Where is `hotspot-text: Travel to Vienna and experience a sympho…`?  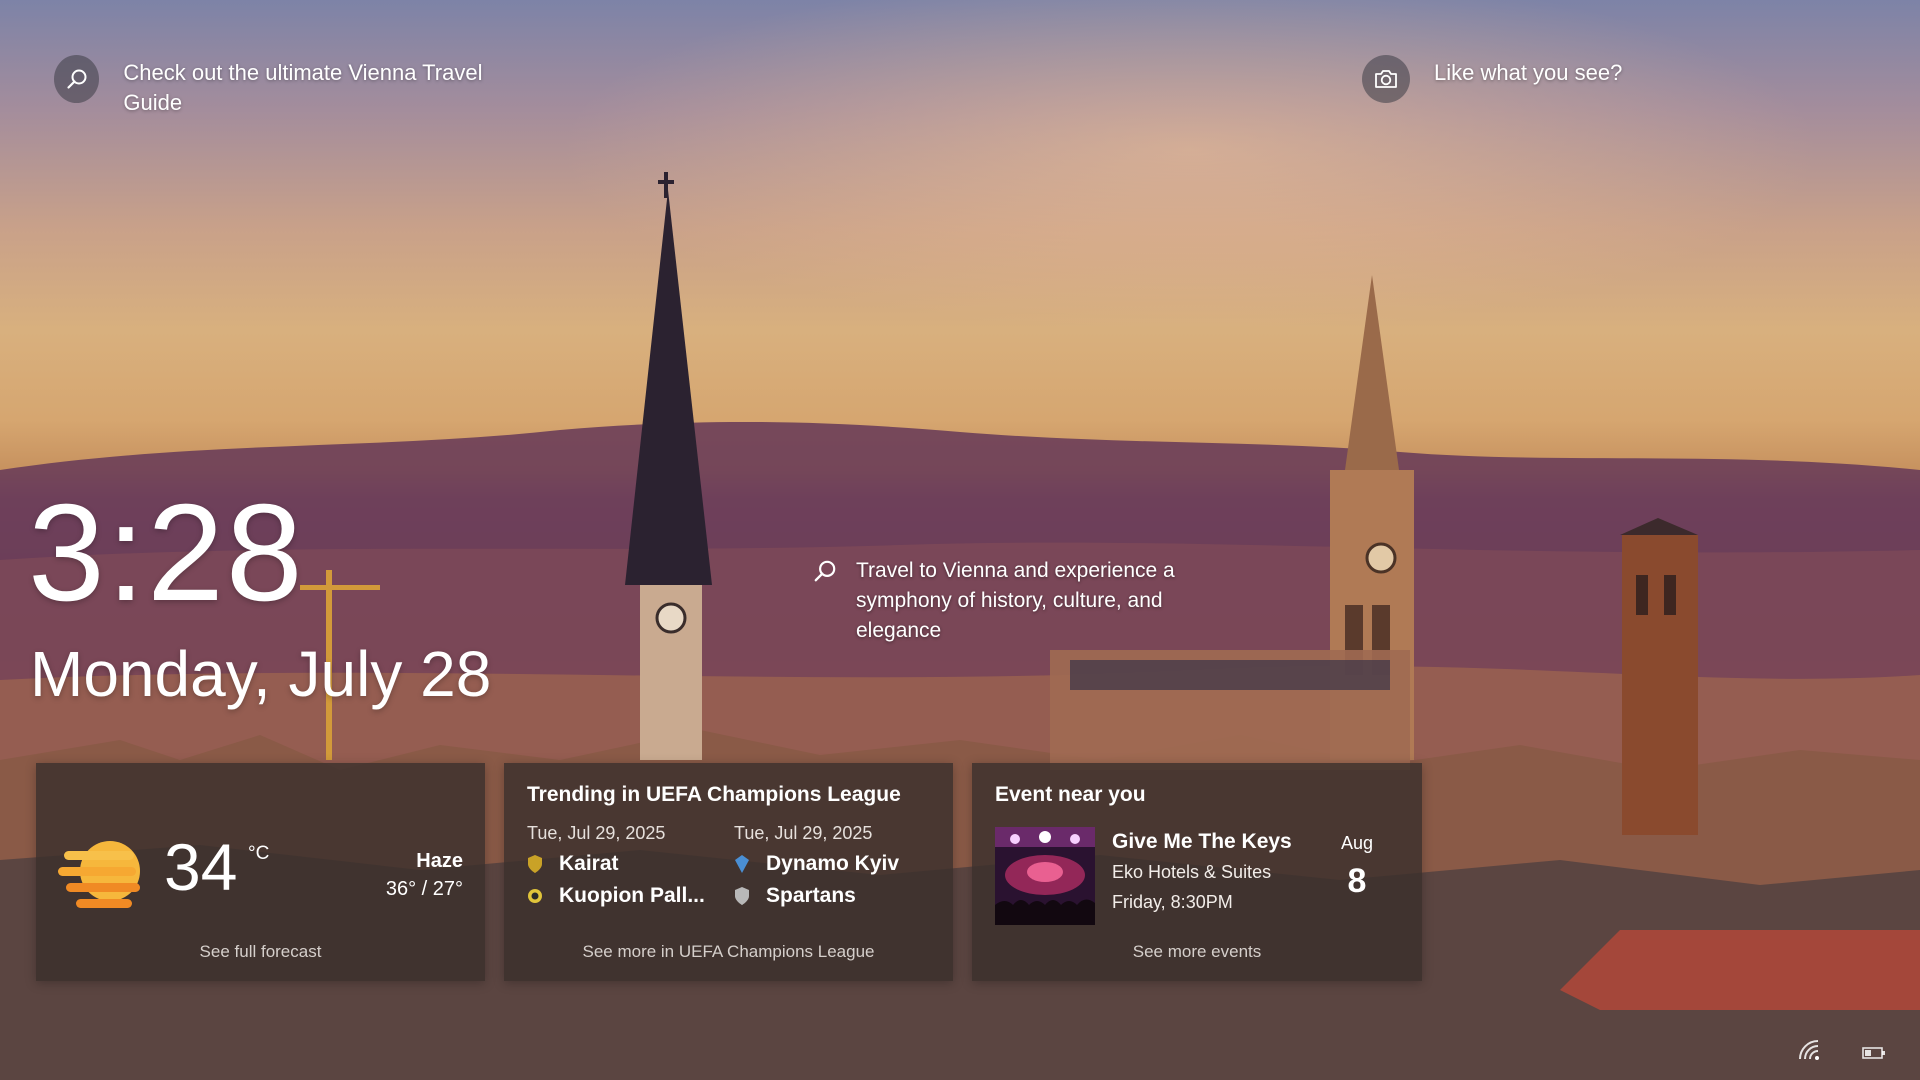 hotspot-text: Travel to Vienna and experience a sympho… is located at coordinates (1029, 601).